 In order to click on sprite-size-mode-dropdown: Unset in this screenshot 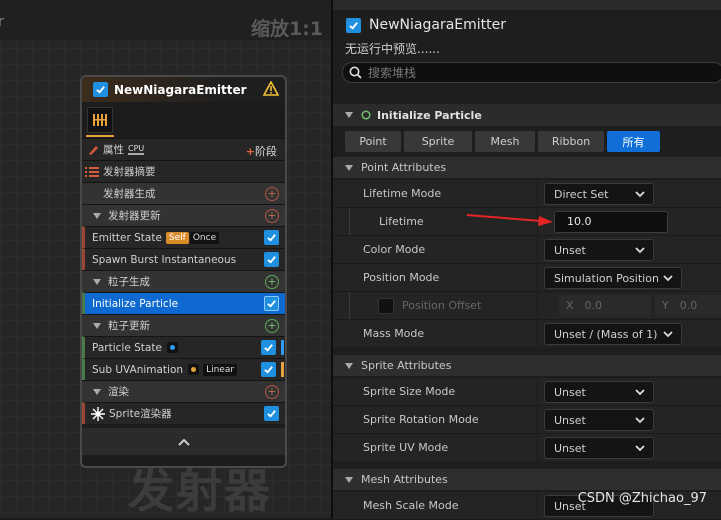, I will do `click(599, 392)`.